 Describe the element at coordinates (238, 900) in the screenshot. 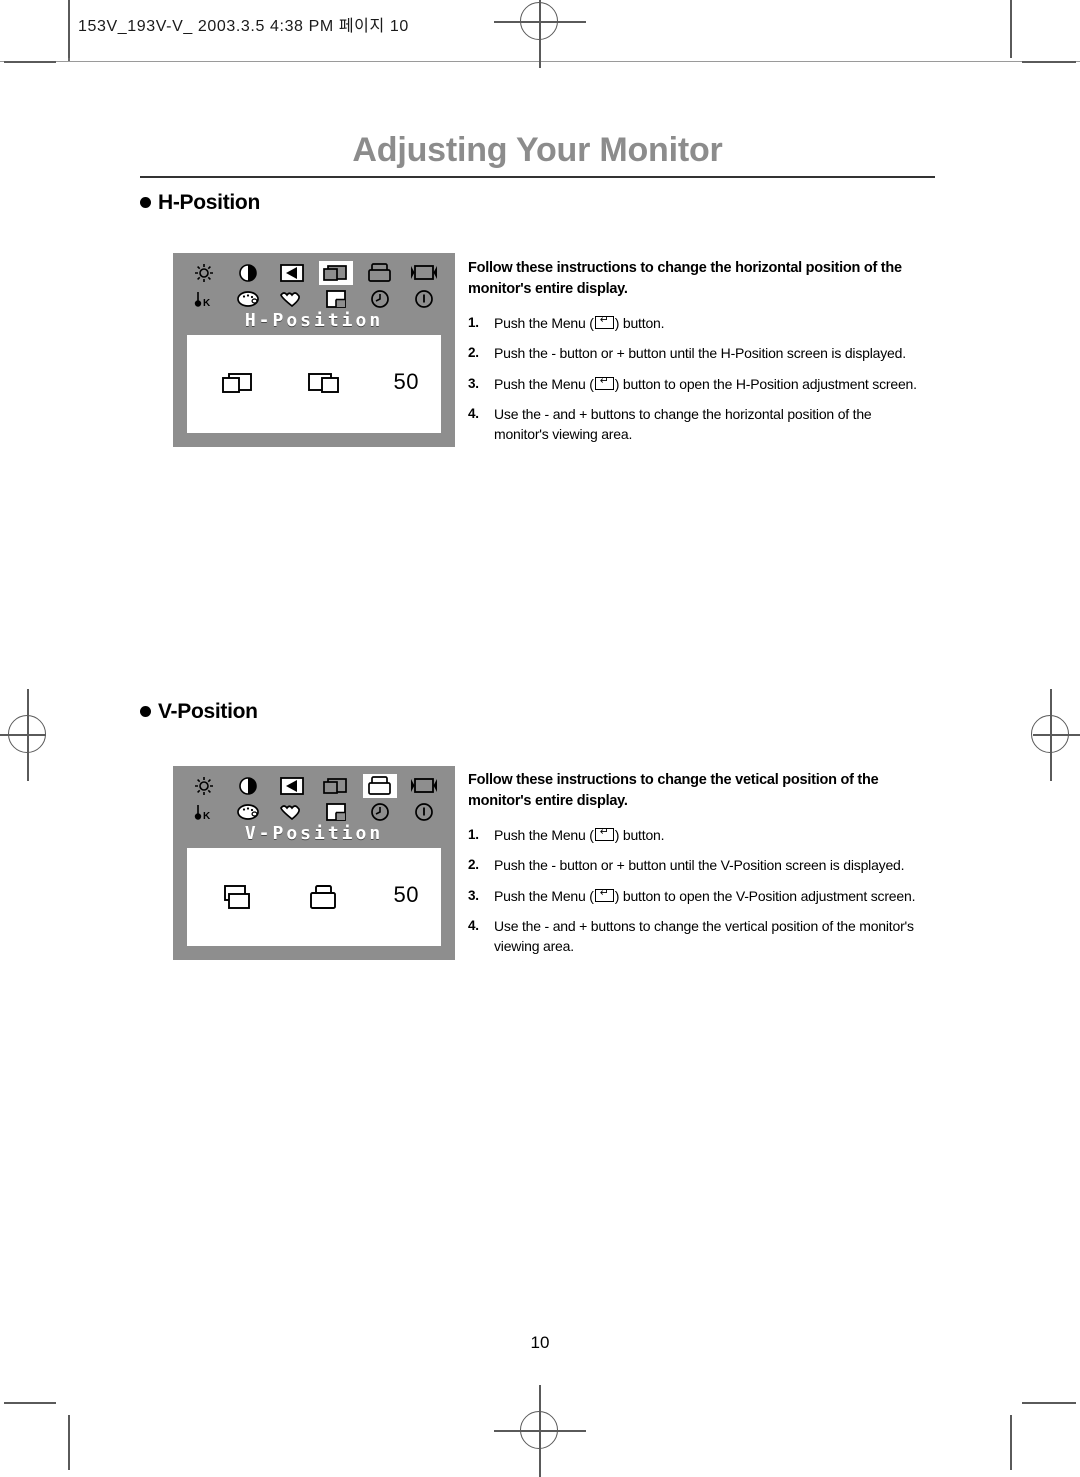

I see `v-position-down-icon` at that location.